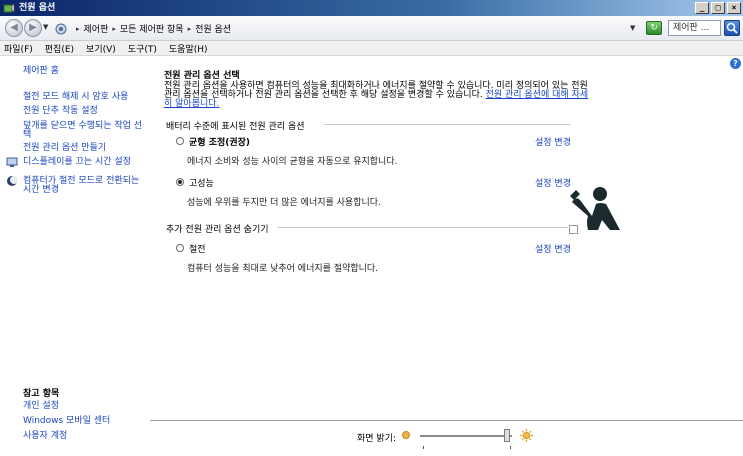 Image resolution: width=743 pixels, height=456 pixels. What do you see at coordinates (406, 435) in the screenshot?
I see `dim-sun-icon` at bounding box center [406, 435].